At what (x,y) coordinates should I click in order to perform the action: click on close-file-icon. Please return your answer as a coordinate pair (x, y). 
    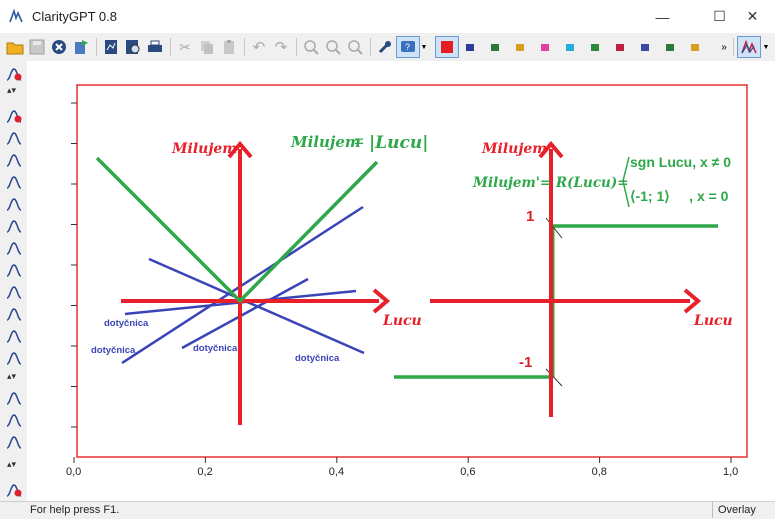
    Looking at the image, I should click on (59, 47).